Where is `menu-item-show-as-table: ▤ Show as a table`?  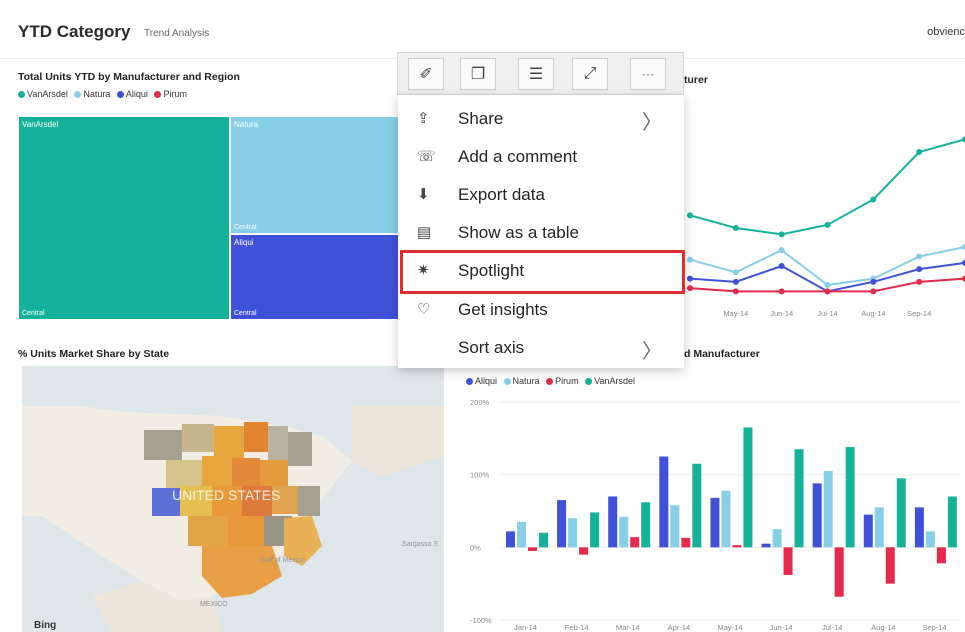 menu-item-show-as-table: ▤ Show as a table is located at coordinates (541, 233).